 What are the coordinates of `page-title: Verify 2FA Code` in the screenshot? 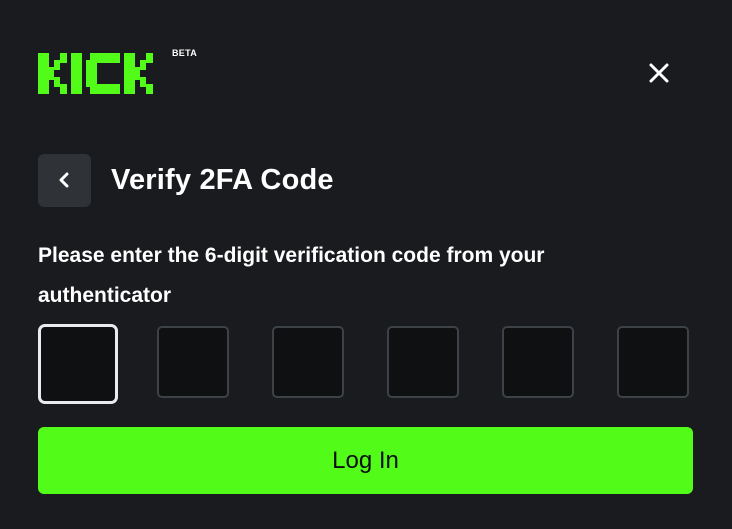 It's located at (222, 179).